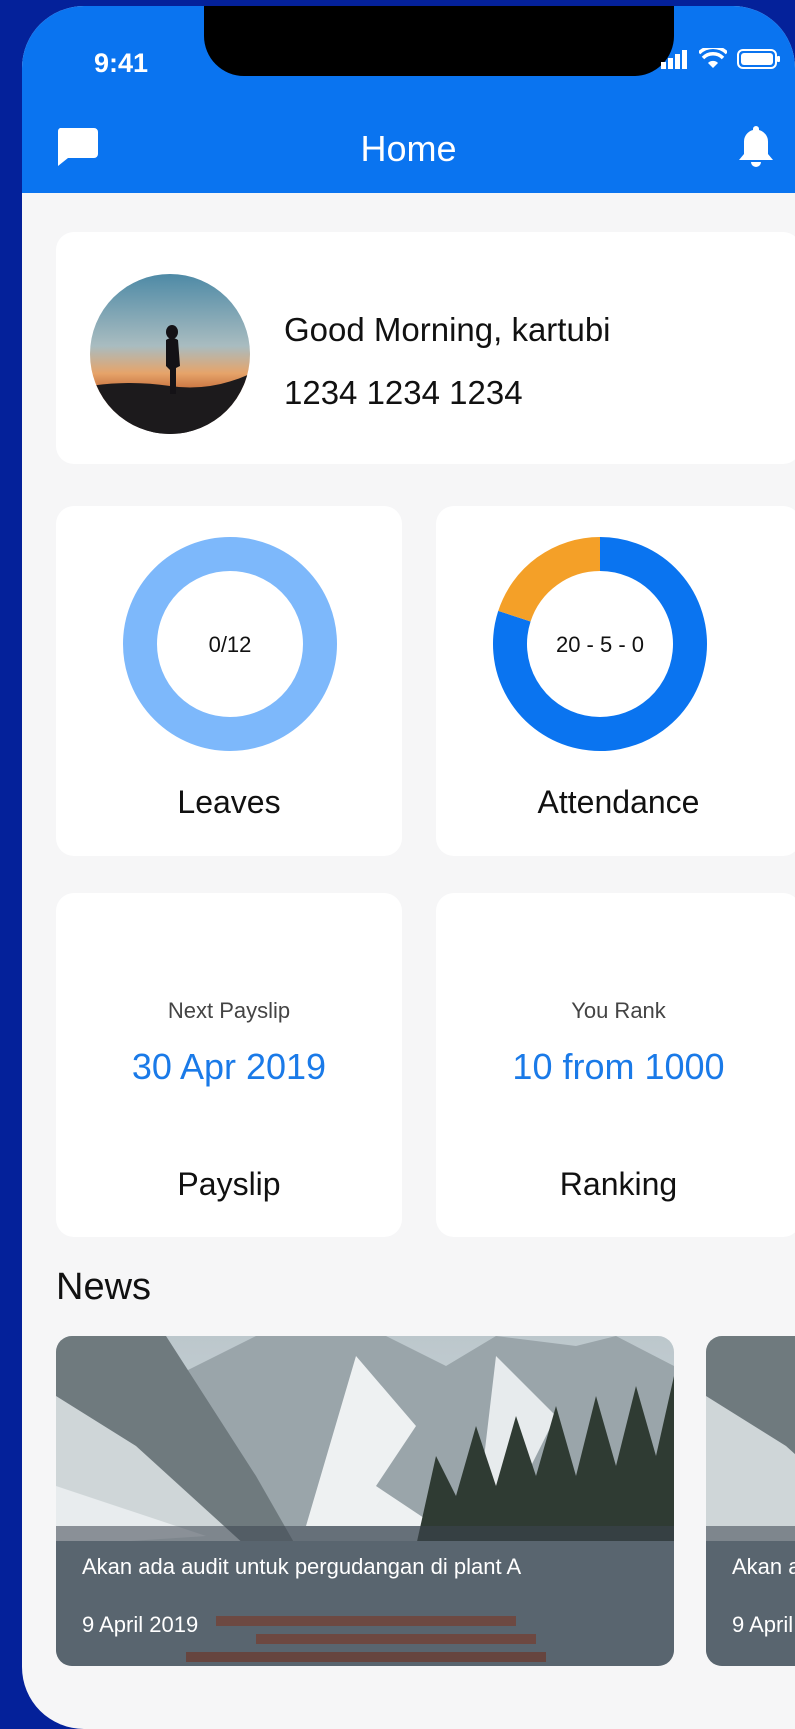 The width and height of the screenshot is (795, 1729). What do you see at coordinates (408, 99) in the screenshot?
I see `header-bar: 9:41 Home` at bounding box center [408, 99].